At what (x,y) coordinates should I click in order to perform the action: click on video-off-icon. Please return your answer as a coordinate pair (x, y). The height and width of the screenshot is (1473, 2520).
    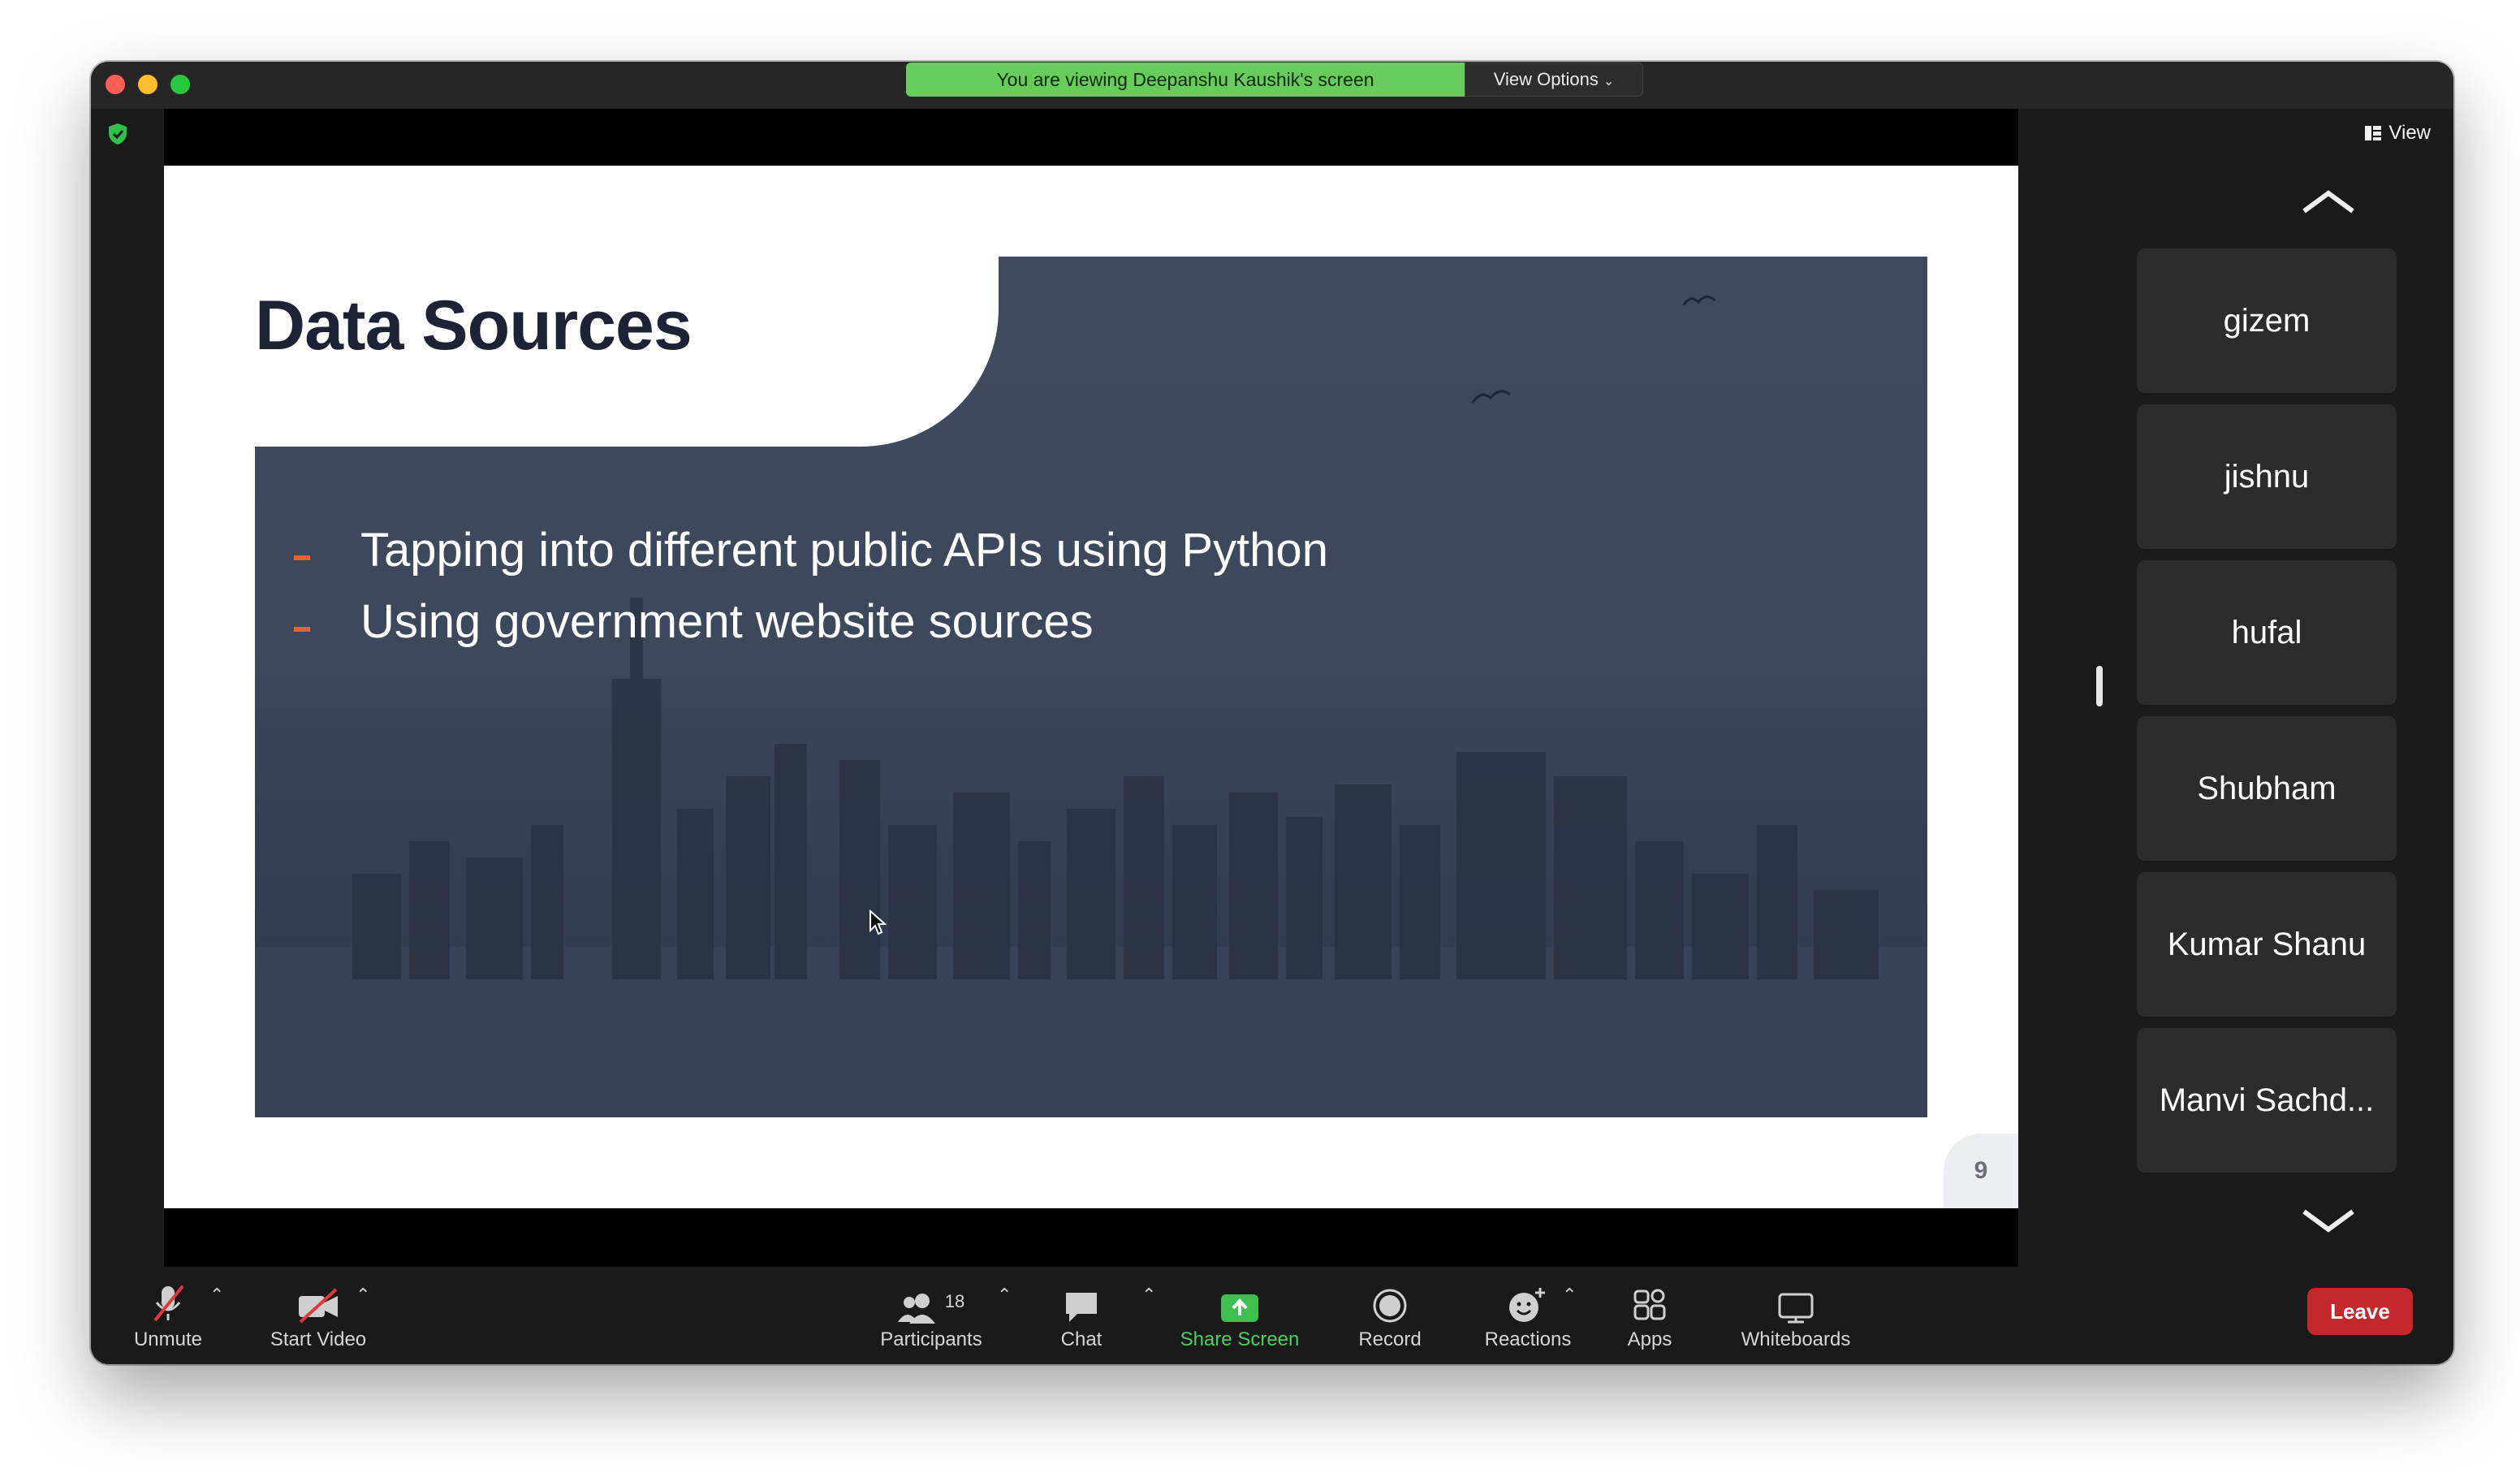
    Looking at the image, I should click on (318, 1306).